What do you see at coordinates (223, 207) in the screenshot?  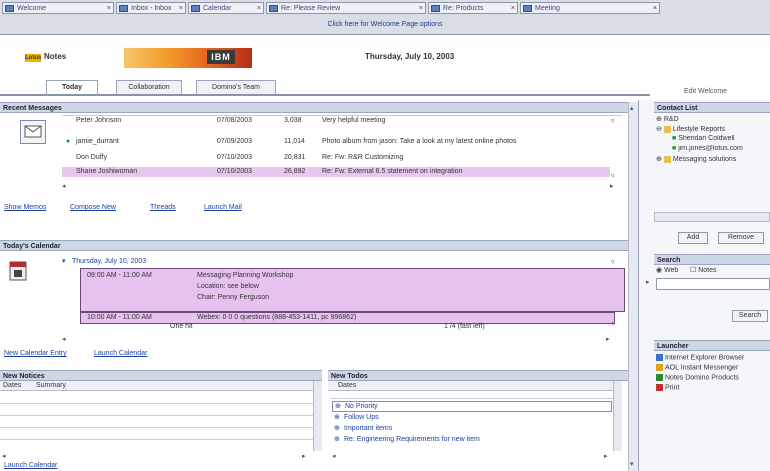 I see `launch-mail-link: Launch Mail` at bounding box center [223, 207].